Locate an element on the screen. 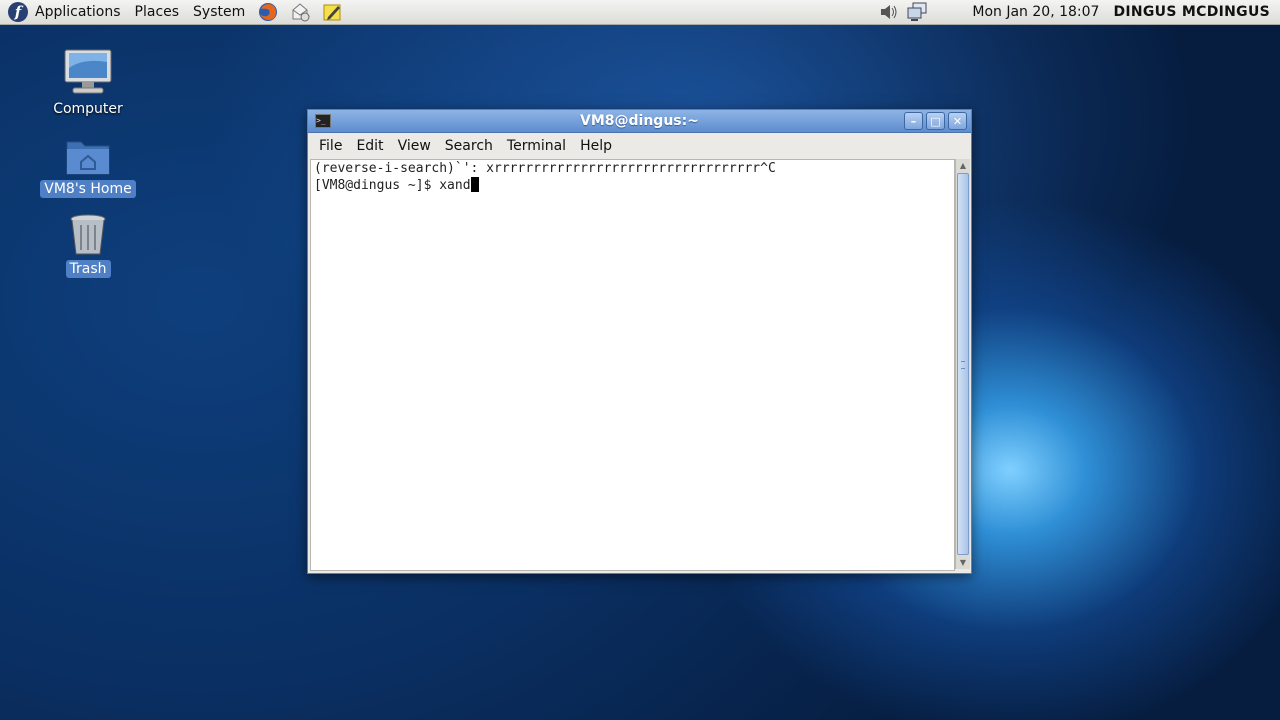  terminal-prompt-line: [VM8@dingus ~]$ xand is located at coordinates (632, 185).